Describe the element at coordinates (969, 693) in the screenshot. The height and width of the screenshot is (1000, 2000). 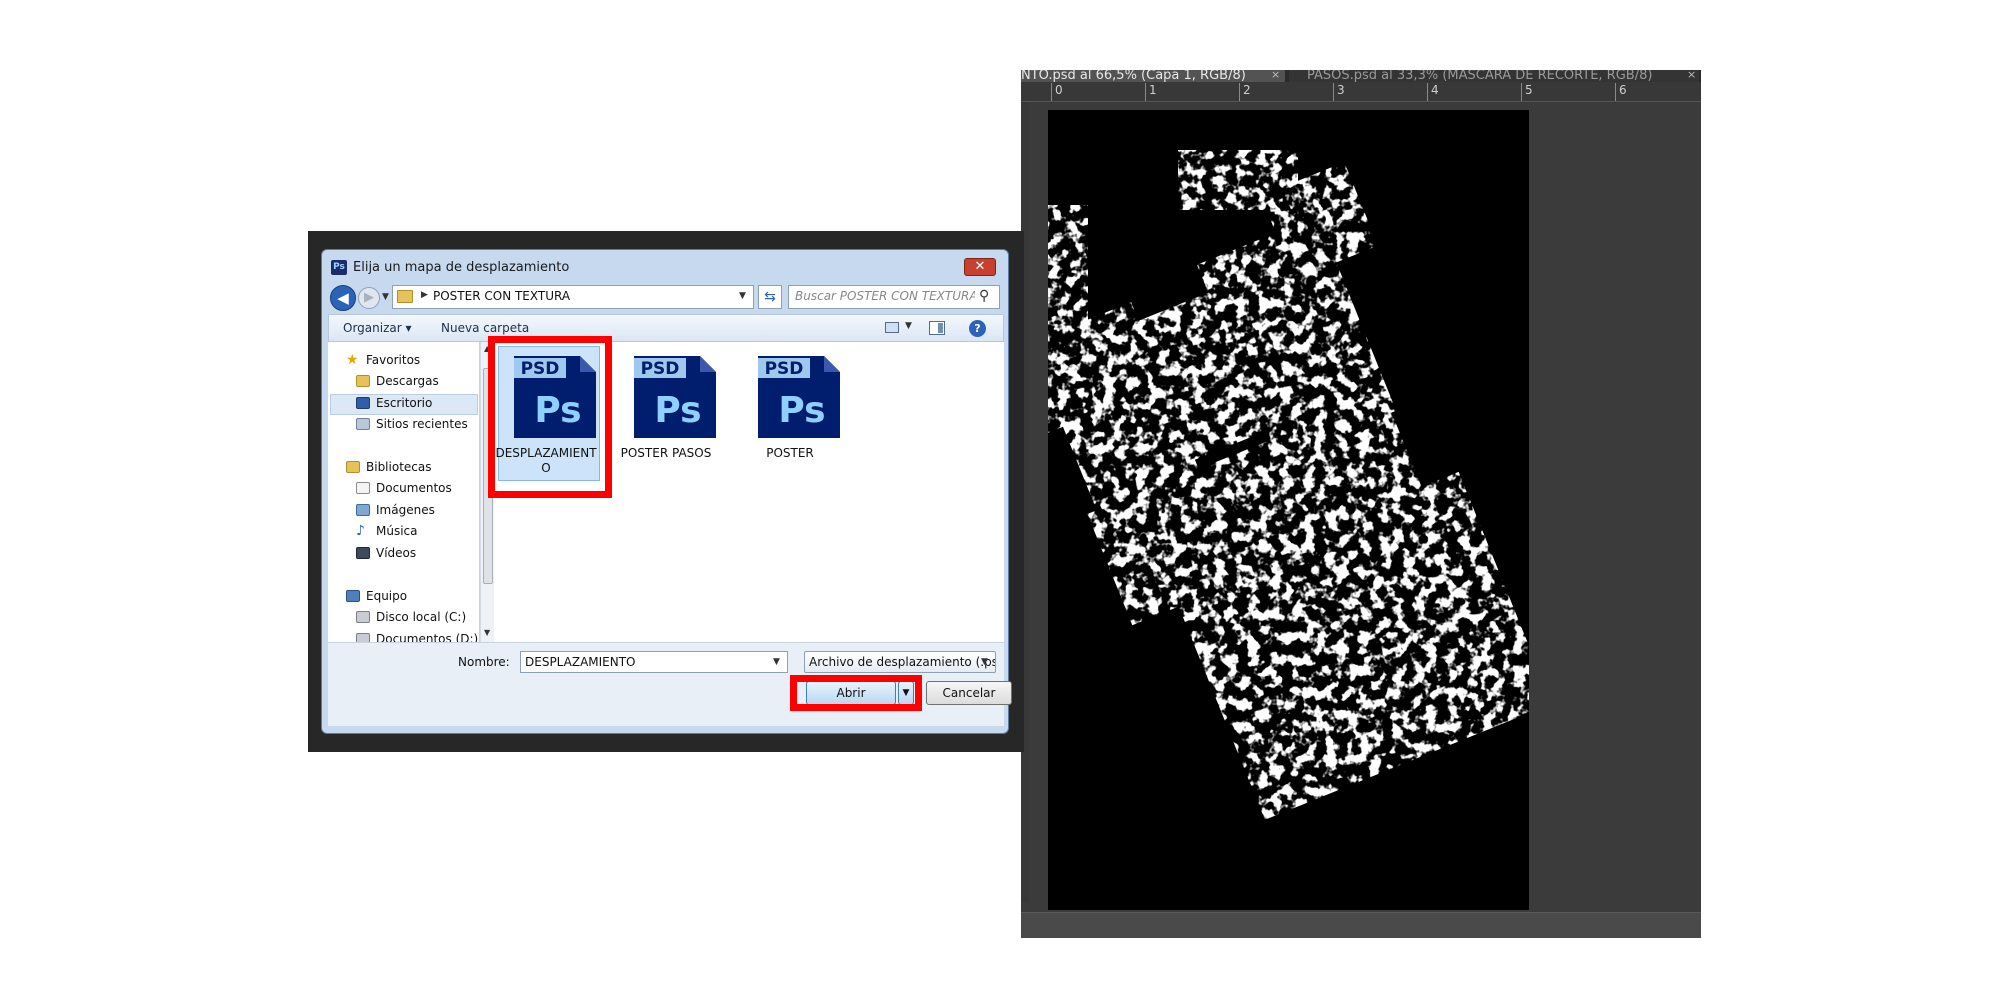
I see `cancel-button: Cancelar` at that location.